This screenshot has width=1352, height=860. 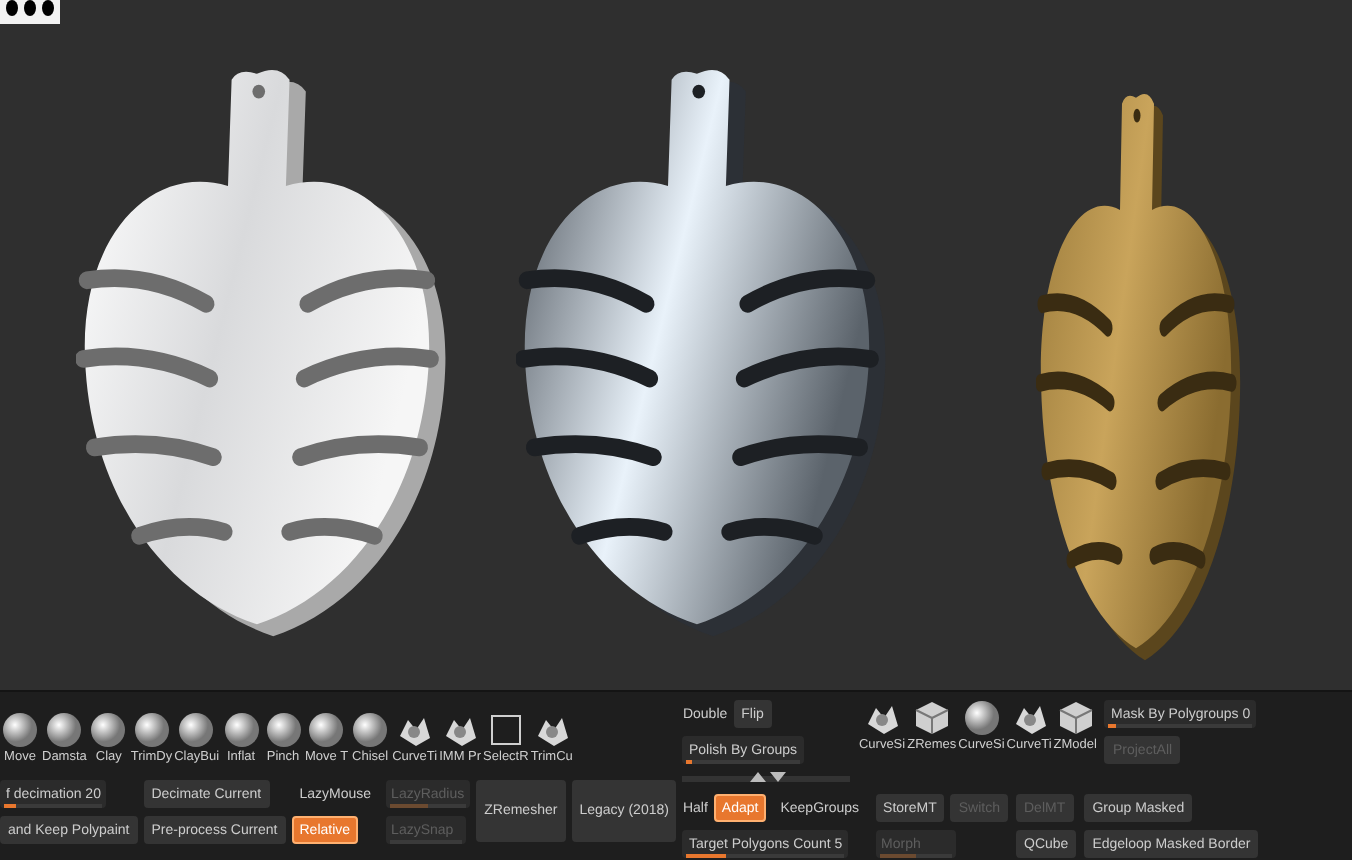 What do you see at coordinates (766, 778) in the screenshot?
I see `up-down-arrows-icon` at bounding box center [766, 778].